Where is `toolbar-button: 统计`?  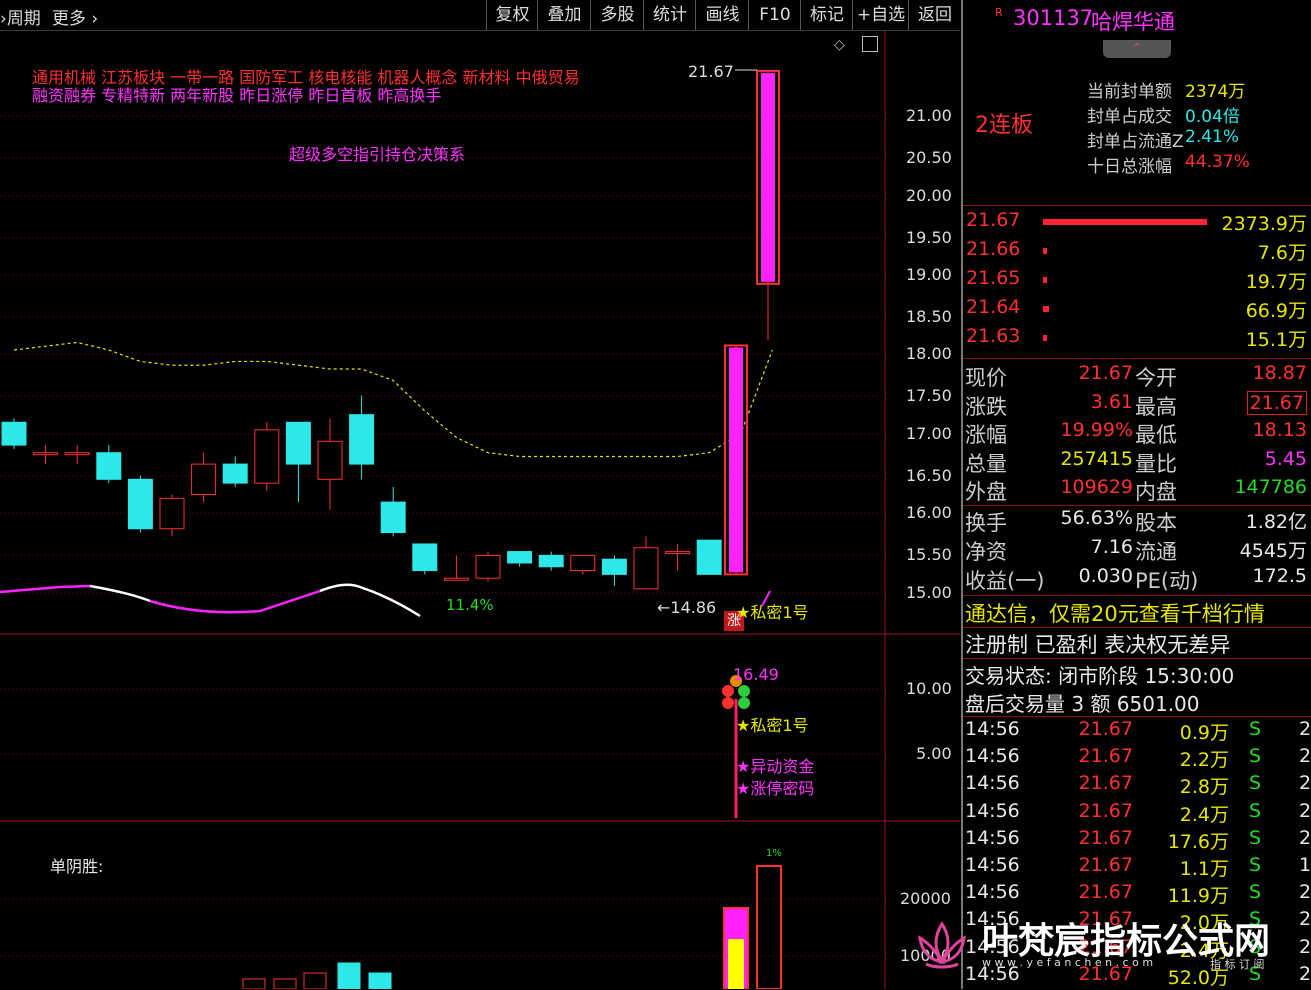 toolbar-button: 统计 is located at coordinates (669, 15).